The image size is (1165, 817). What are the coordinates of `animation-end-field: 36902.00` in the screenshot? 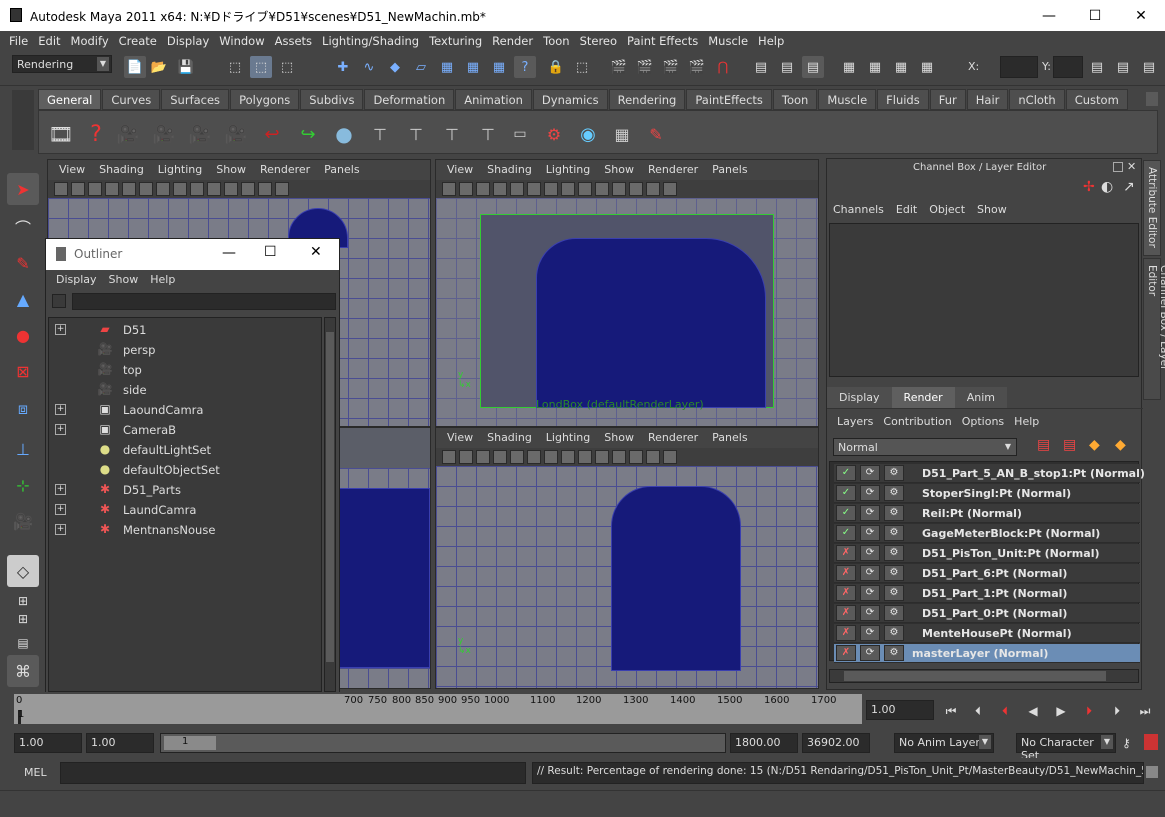 It's located at (836, 743).